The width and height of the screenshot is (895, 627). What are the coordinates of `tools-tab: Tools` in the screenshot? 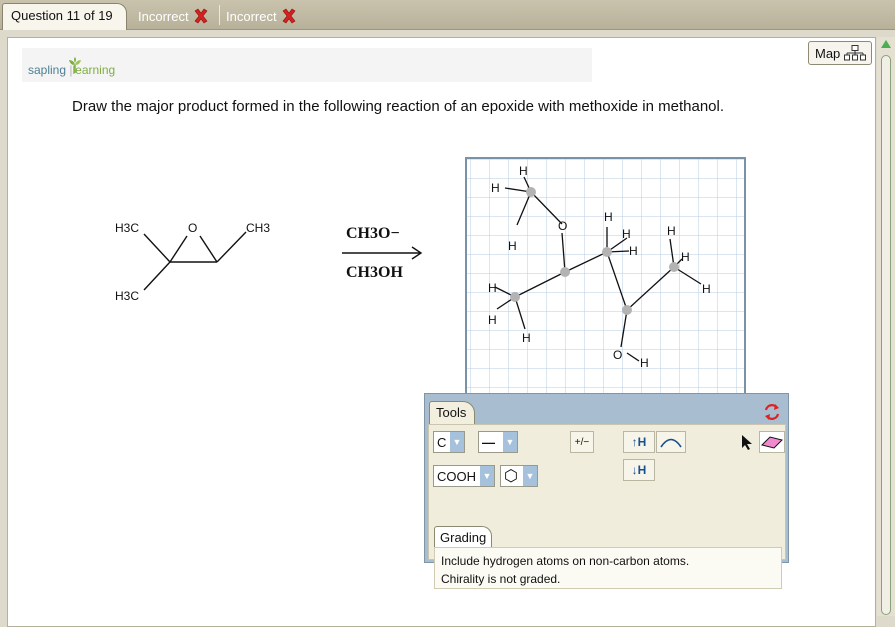 It's located at (452, 413).